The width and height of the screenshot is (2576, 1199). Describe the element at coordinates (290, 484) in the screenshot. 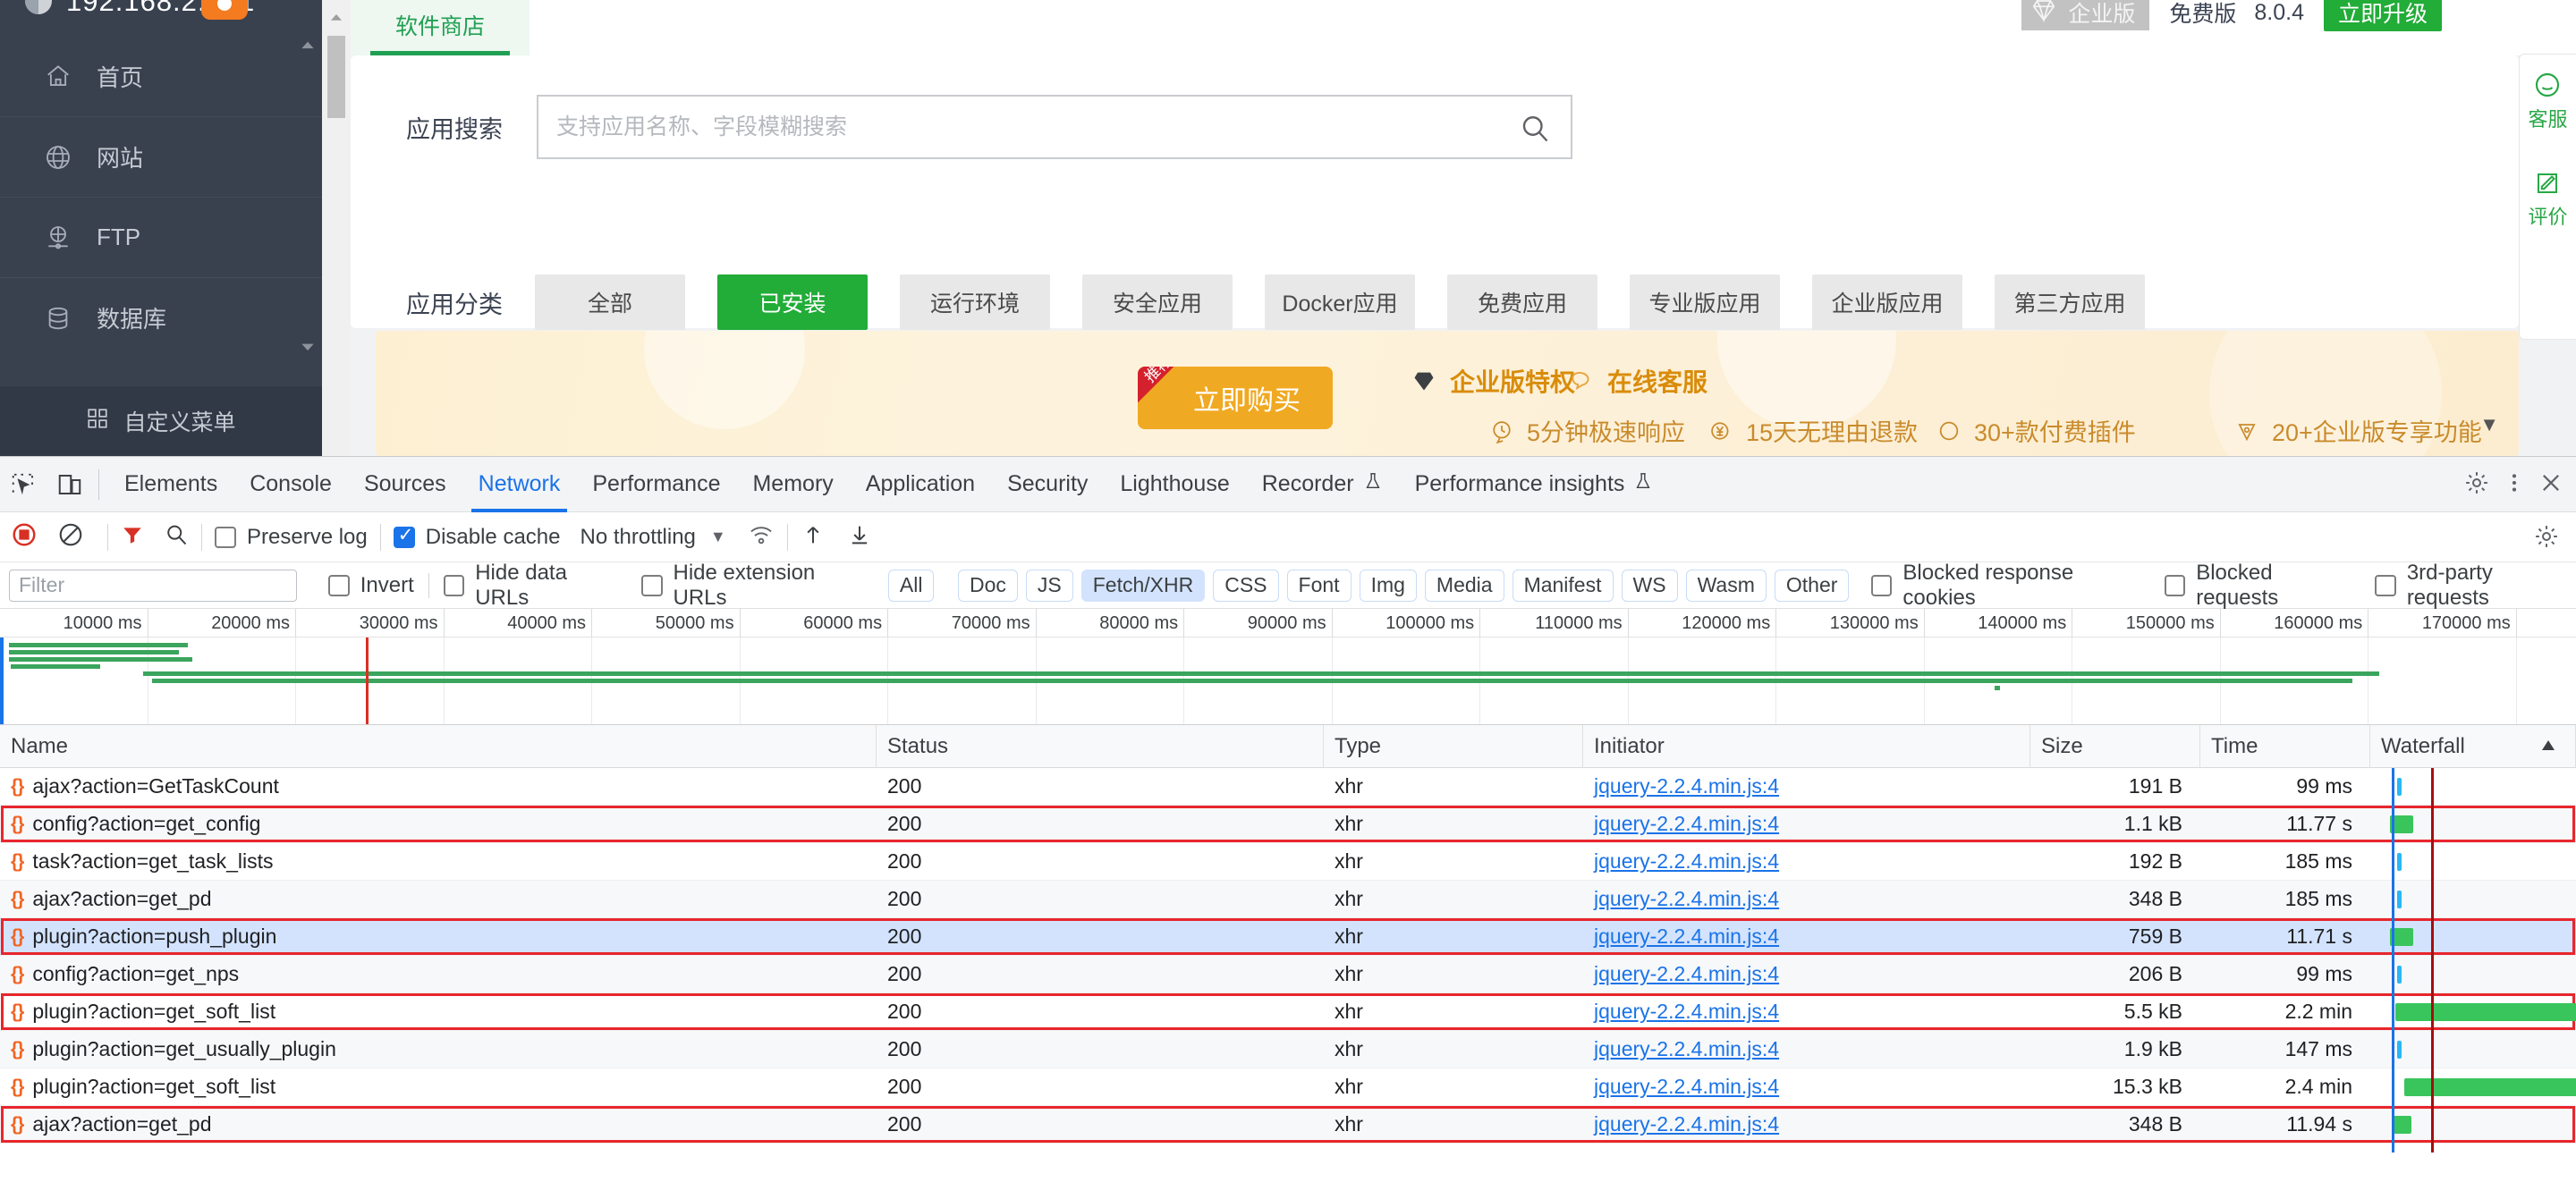

I see `tab-console: Console` at that location.